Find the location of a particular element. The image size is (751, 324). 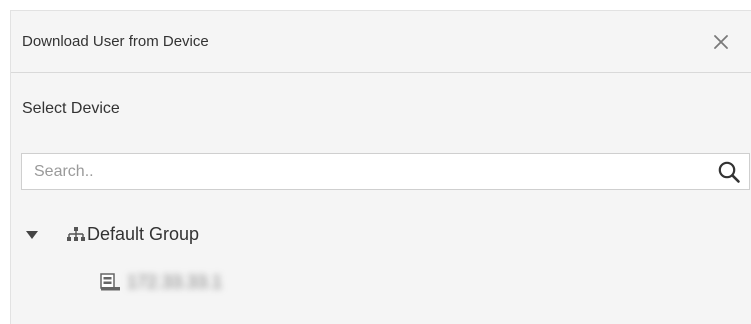

expand-toggle is located at coordinates (32, 234).